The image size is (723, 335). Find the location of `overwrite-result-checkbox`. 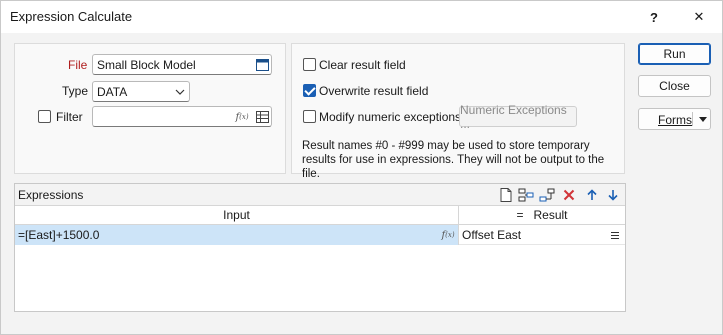

overwrite-result-checkbox is located at coordinates (309, 90).